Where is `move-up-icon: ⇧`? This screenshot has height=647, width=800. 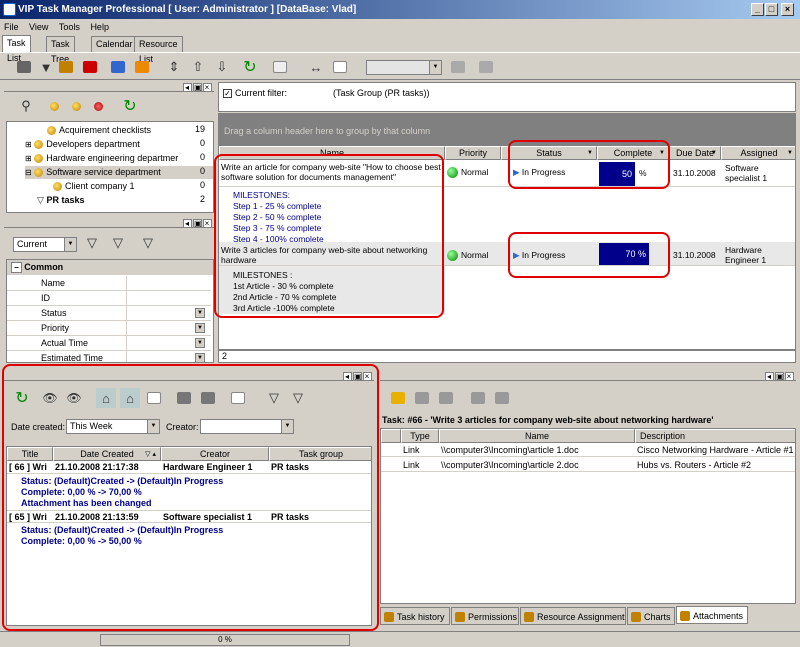 move-up-icon: ⇧ is located at coordinates (198, 67).